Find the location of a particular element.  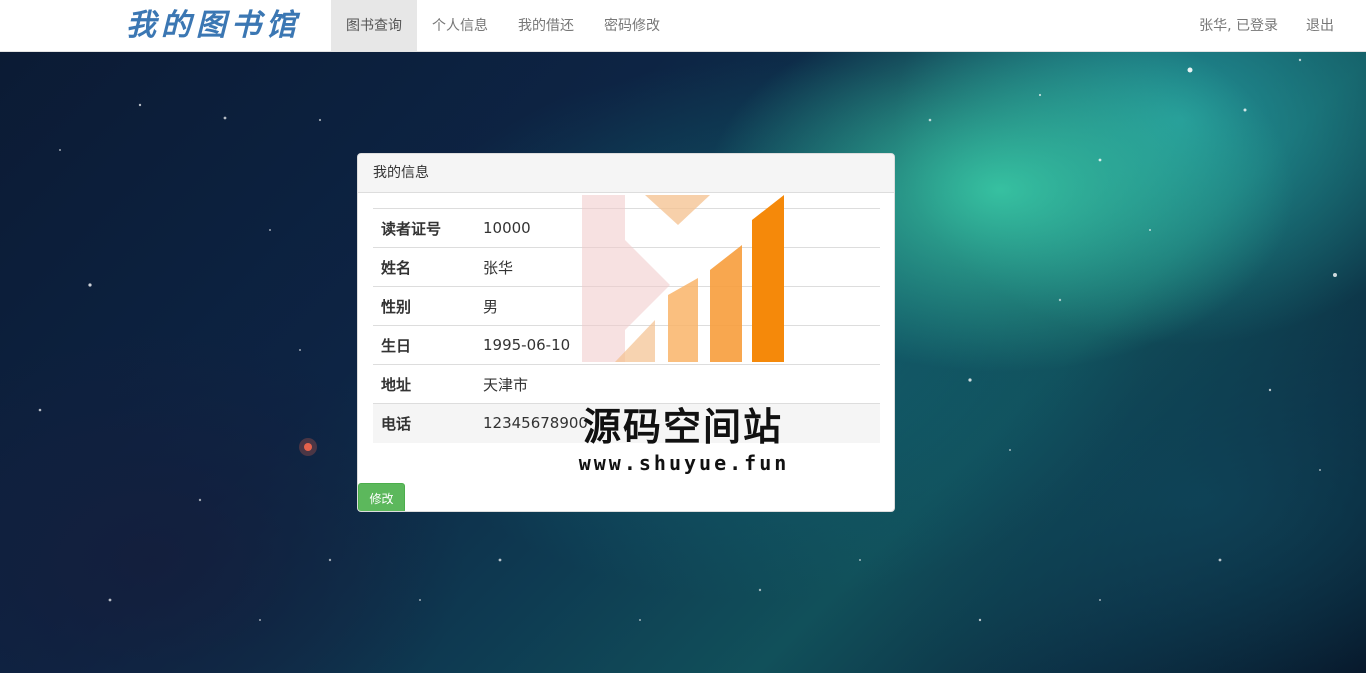

row-label: 生日 is located at coordinates (396, 345).